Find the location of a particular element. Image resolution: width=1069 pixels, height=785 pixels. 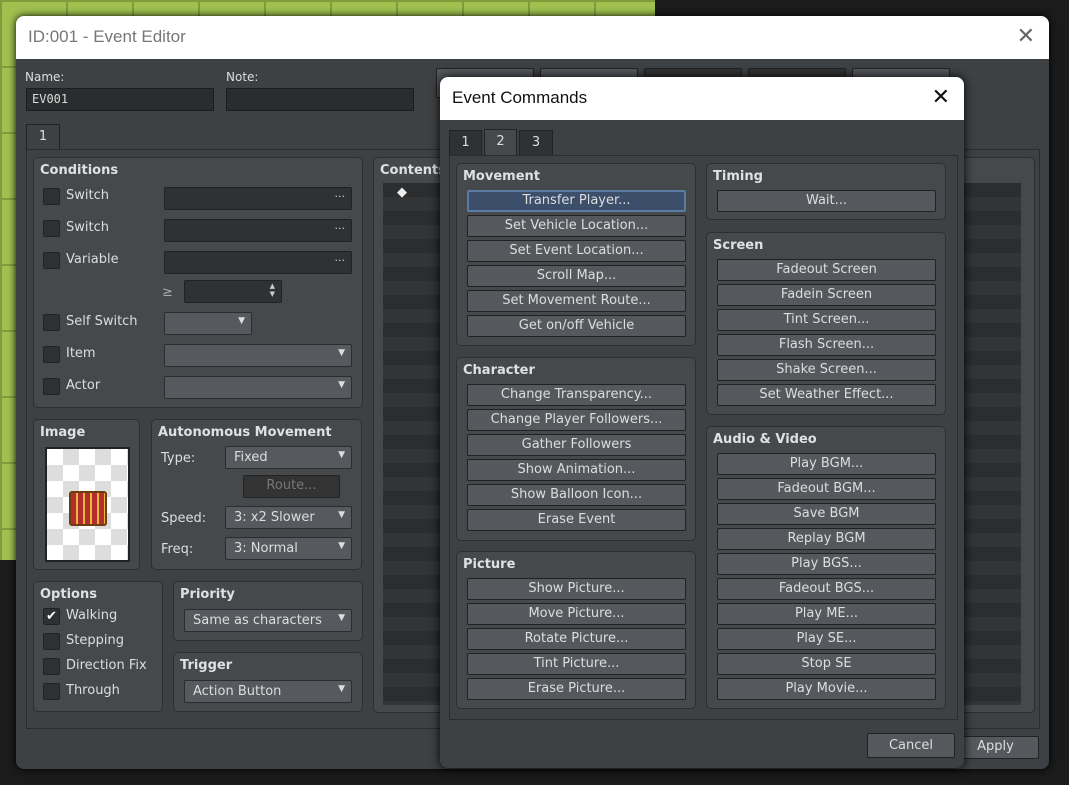

stop-se-button: Stop SE is located at coordinates (826, 664).